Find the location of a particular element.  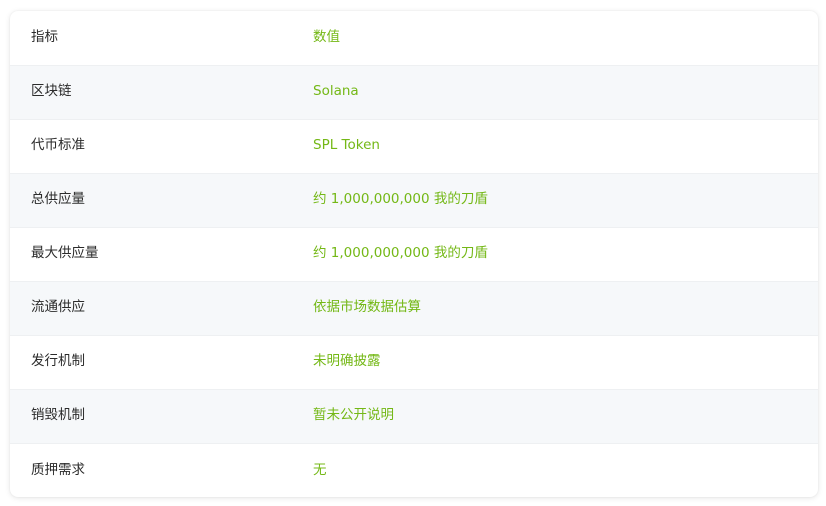

table-row: 流通供应 依据市场数据估算 is located at coordinates (414, 307).